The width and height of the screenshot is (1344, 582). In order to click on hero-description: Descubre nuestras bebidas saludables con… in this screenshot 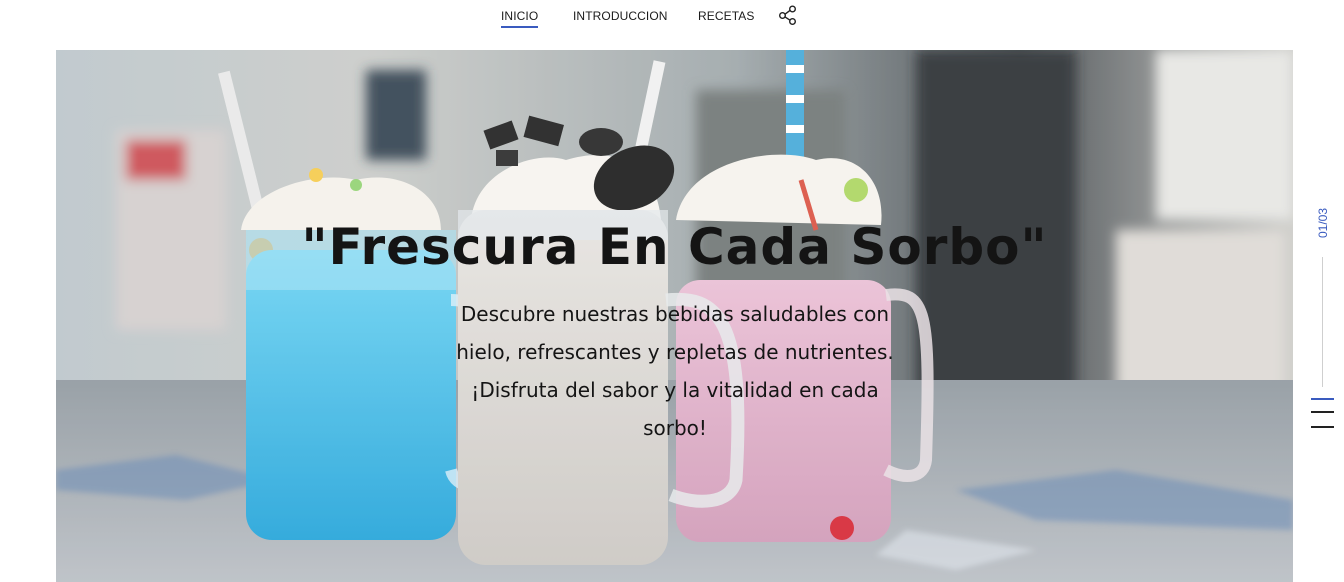, I will do `click(675, 371)`.